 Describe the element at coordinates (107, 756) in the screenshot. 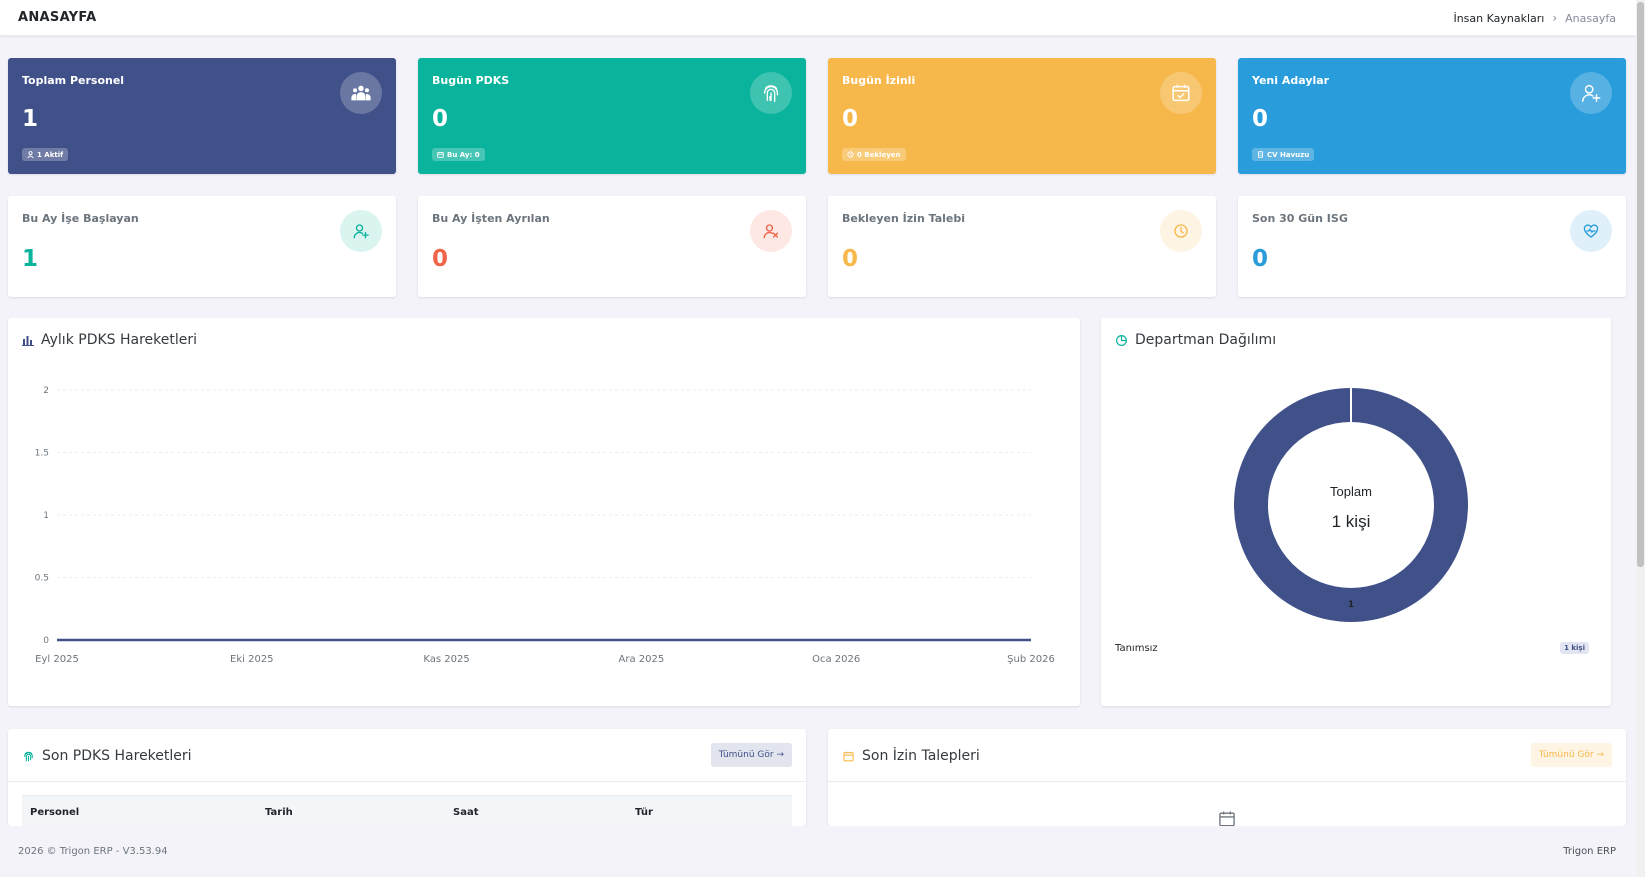

I see `recent-pdks-title: Son PDKS Hareketleri` at that location.